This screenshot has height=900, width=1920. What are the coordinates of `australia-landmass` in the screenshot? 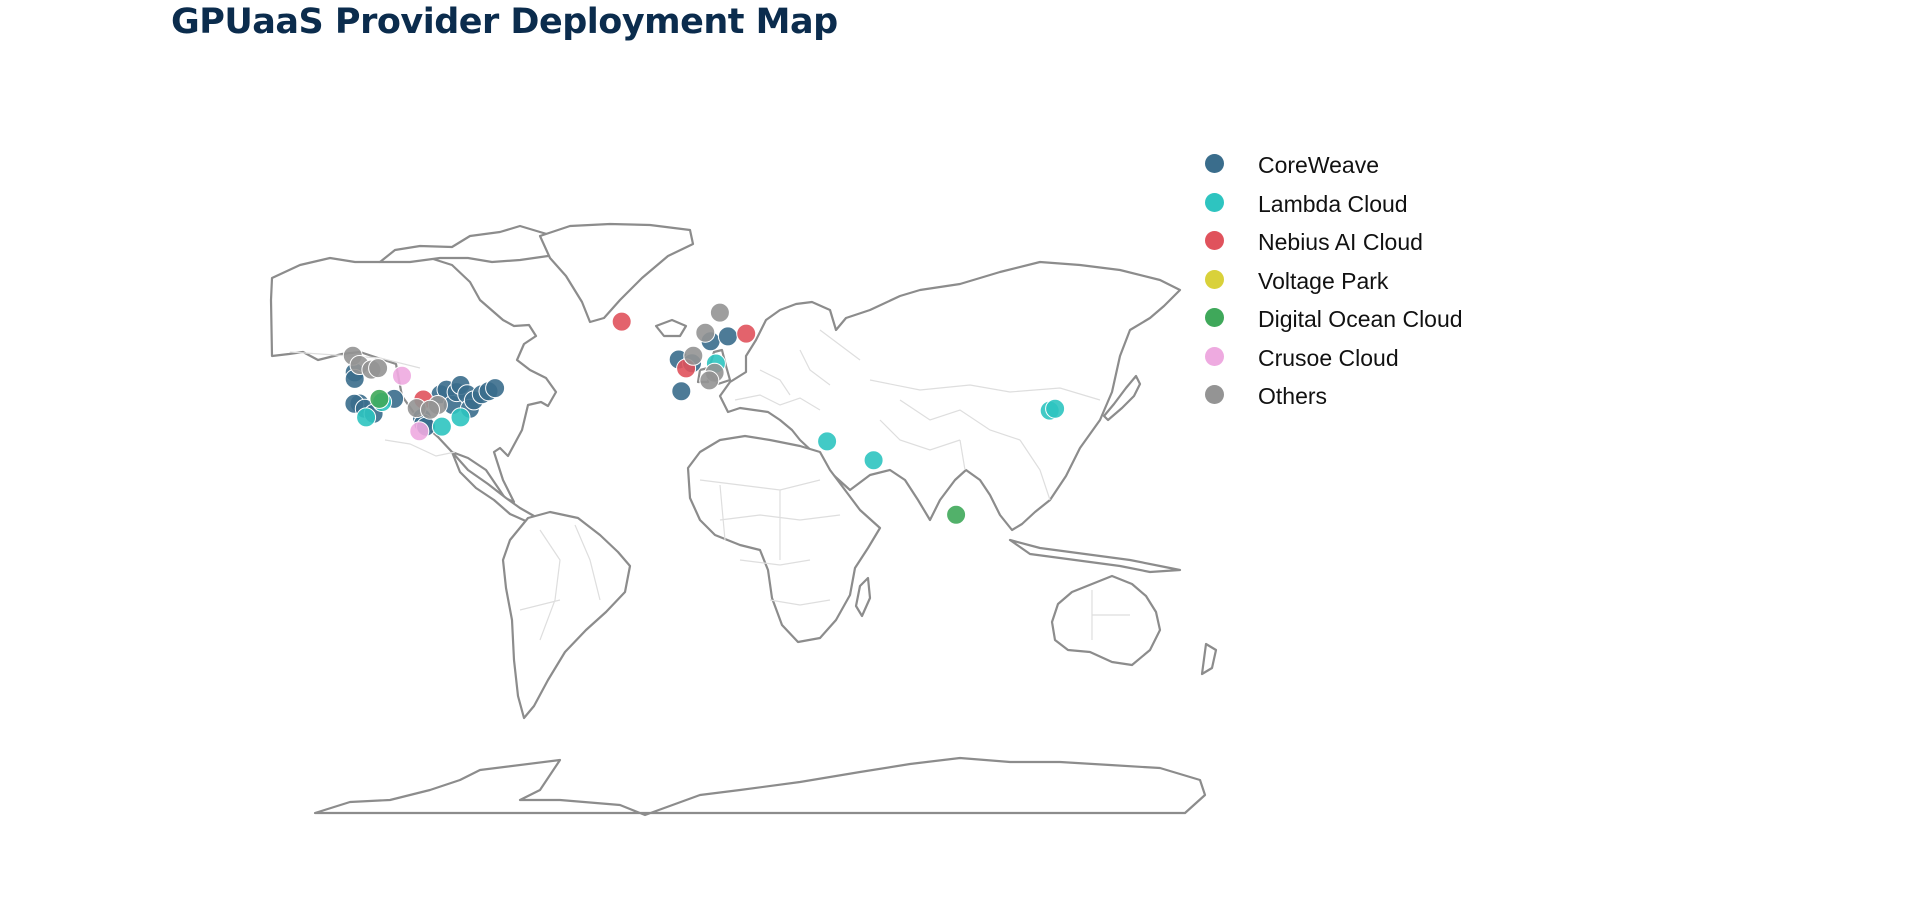 It's located at (1106, 620).